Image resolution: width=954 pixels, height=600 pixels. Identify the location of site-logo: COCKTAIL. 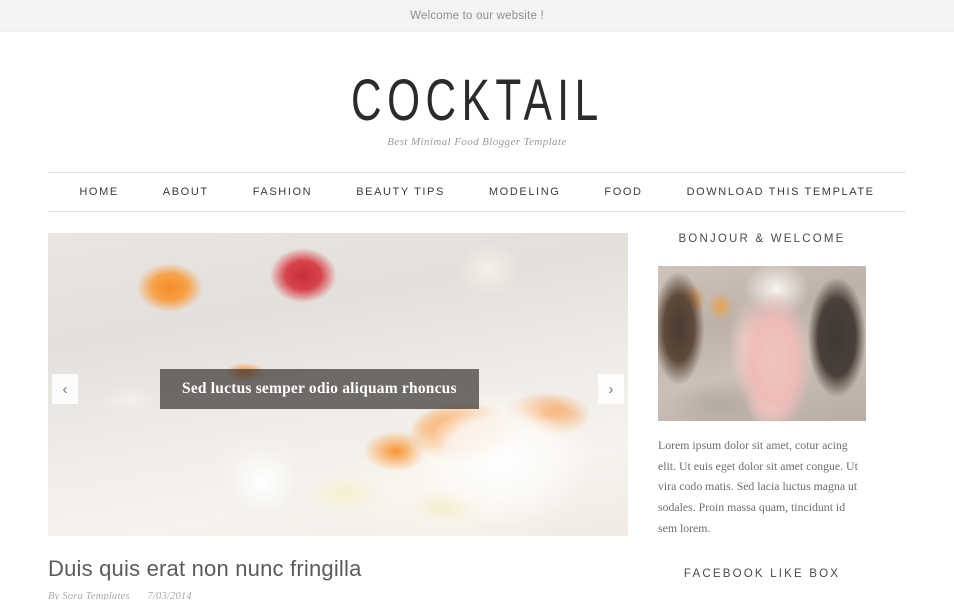
(477, 99).